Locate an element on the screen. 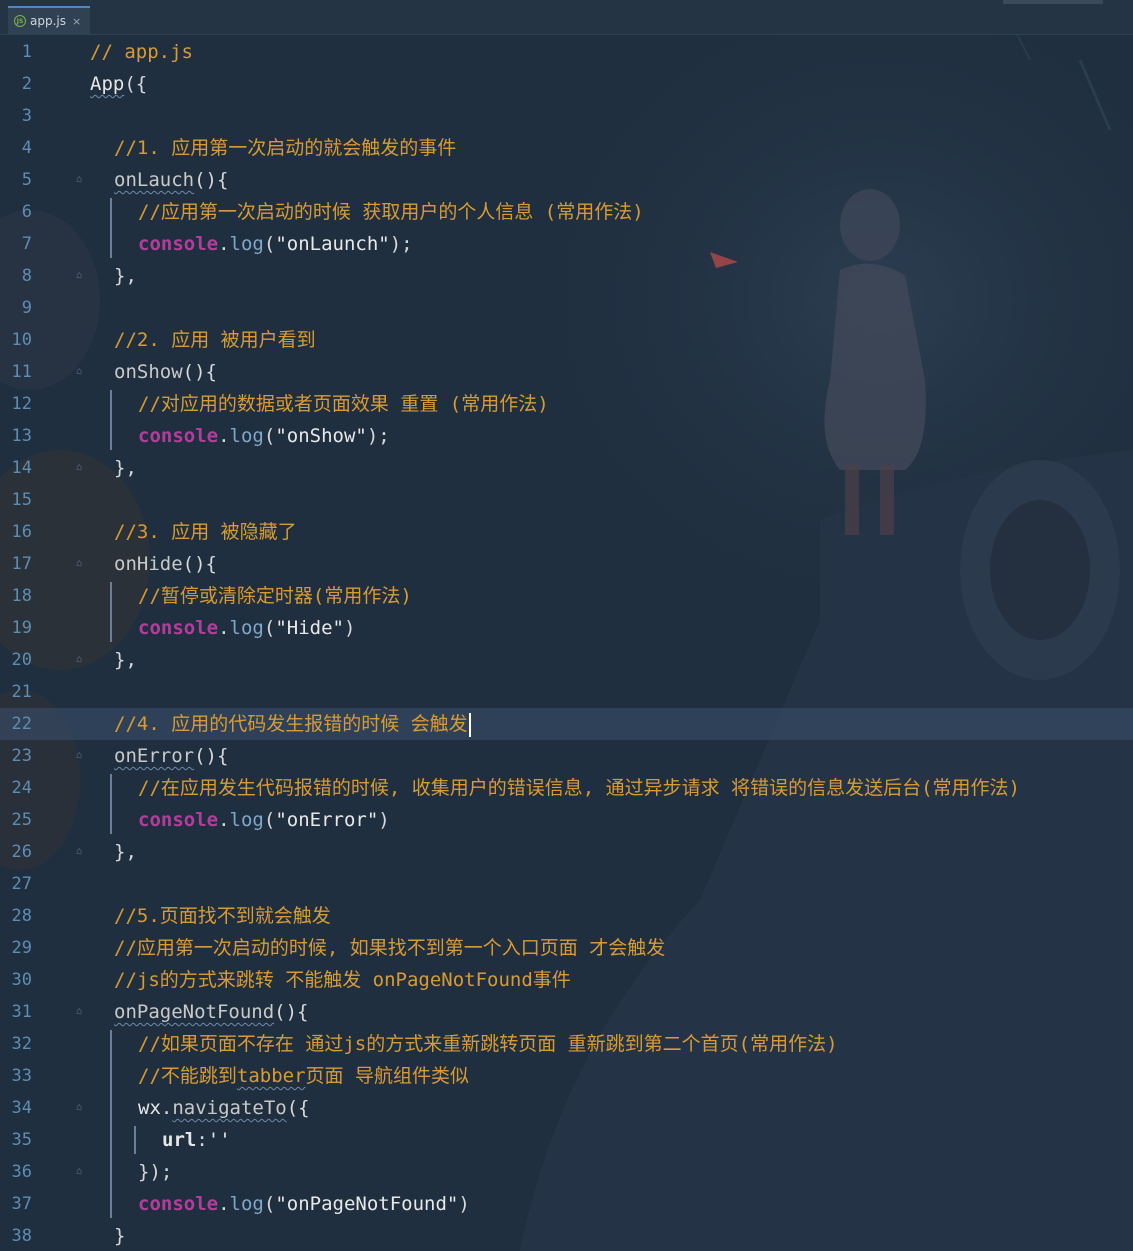 The height and width of the screenshot is (1251, 1133). code-line: url:'' is located at coordinates (566, 1140).